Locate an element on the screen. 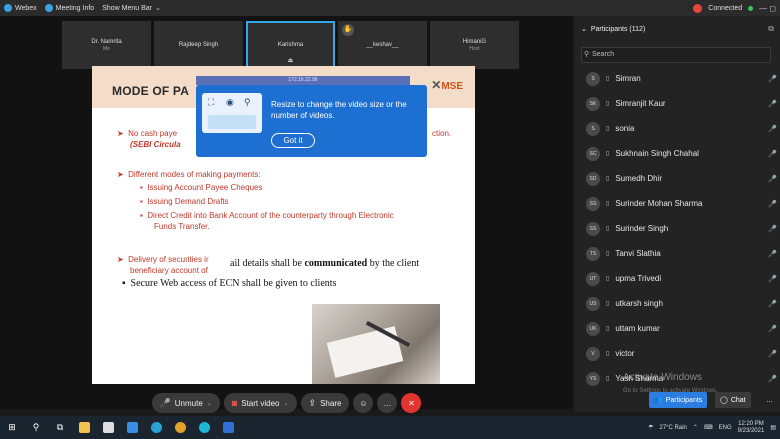  participant-row: SS ▯ Surinder Singh 🎤 is located at coordinates (677, 228).